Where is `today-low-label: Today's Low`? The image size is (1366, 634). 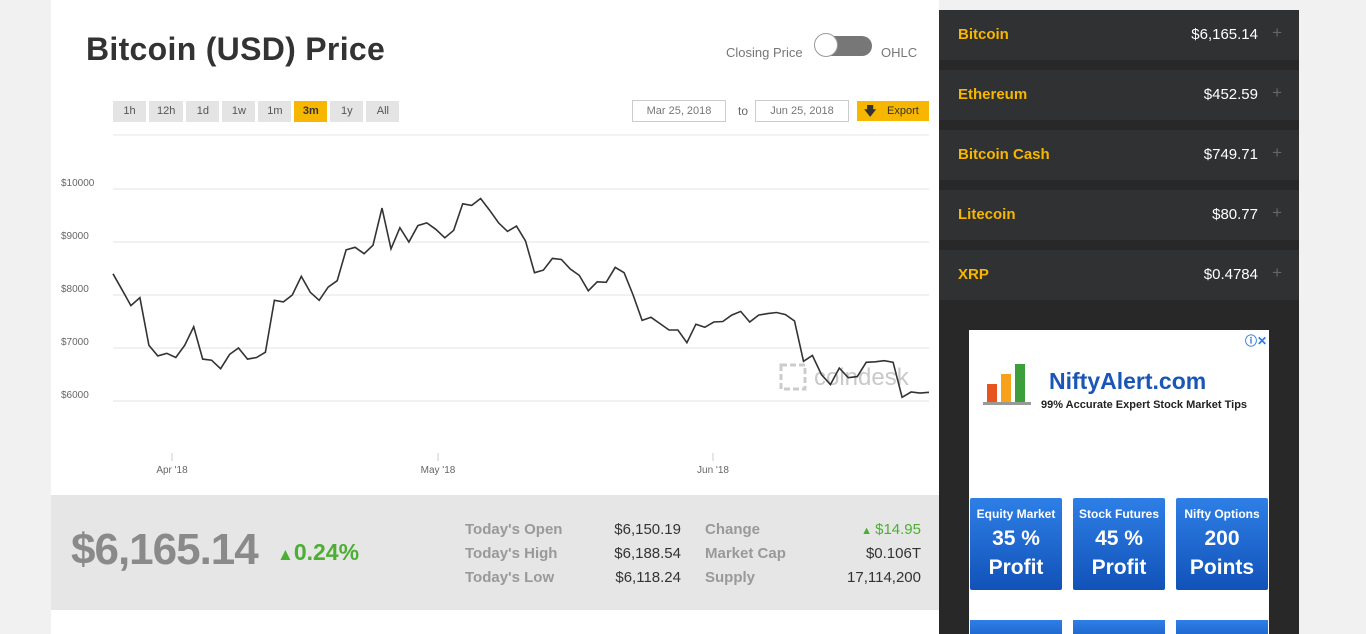 today-low-label: Today's Low is located at coordinates (510, 577).